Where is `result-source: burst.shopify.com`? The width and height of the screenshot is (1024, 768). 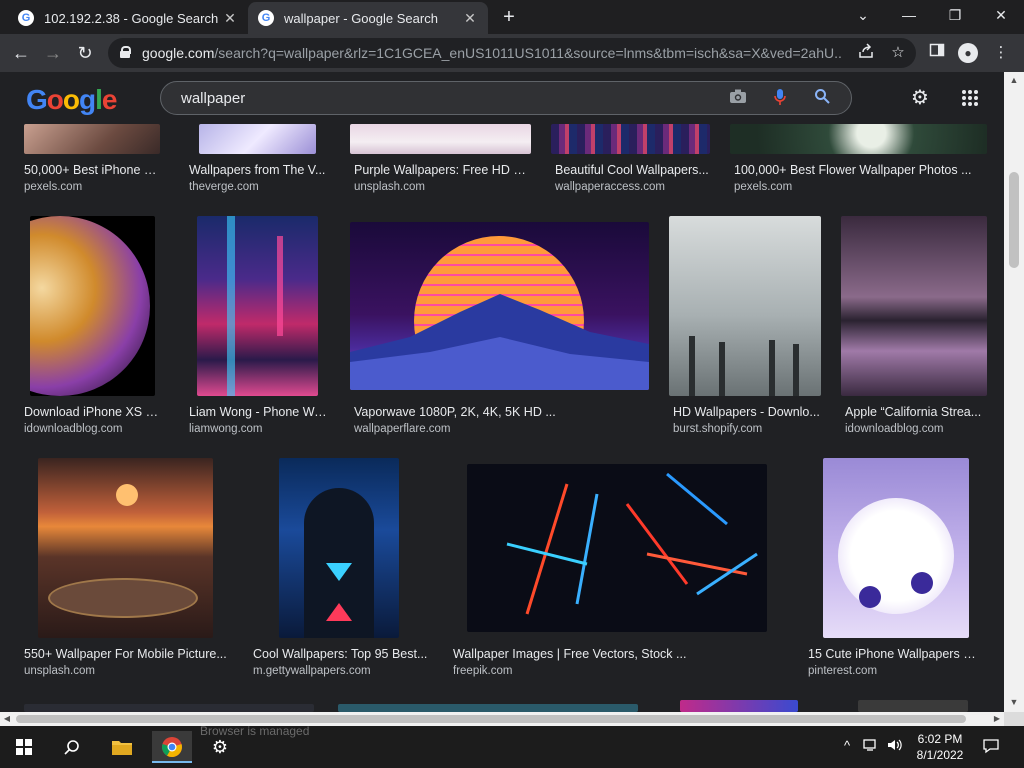
result-source: burst.shopify.com is located at coordinates (747, 429).